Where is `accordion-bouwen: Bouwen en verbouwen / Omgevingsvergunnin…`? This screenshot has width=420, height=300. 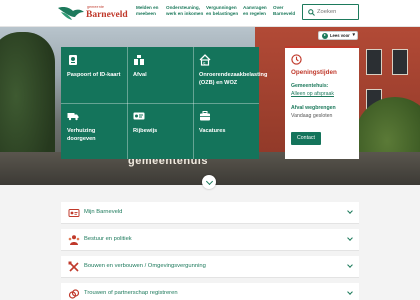
accordion-bouwen: Bouwen en verbouwen / Omgevingsvergunnin… is located at coordinates (210, 267).